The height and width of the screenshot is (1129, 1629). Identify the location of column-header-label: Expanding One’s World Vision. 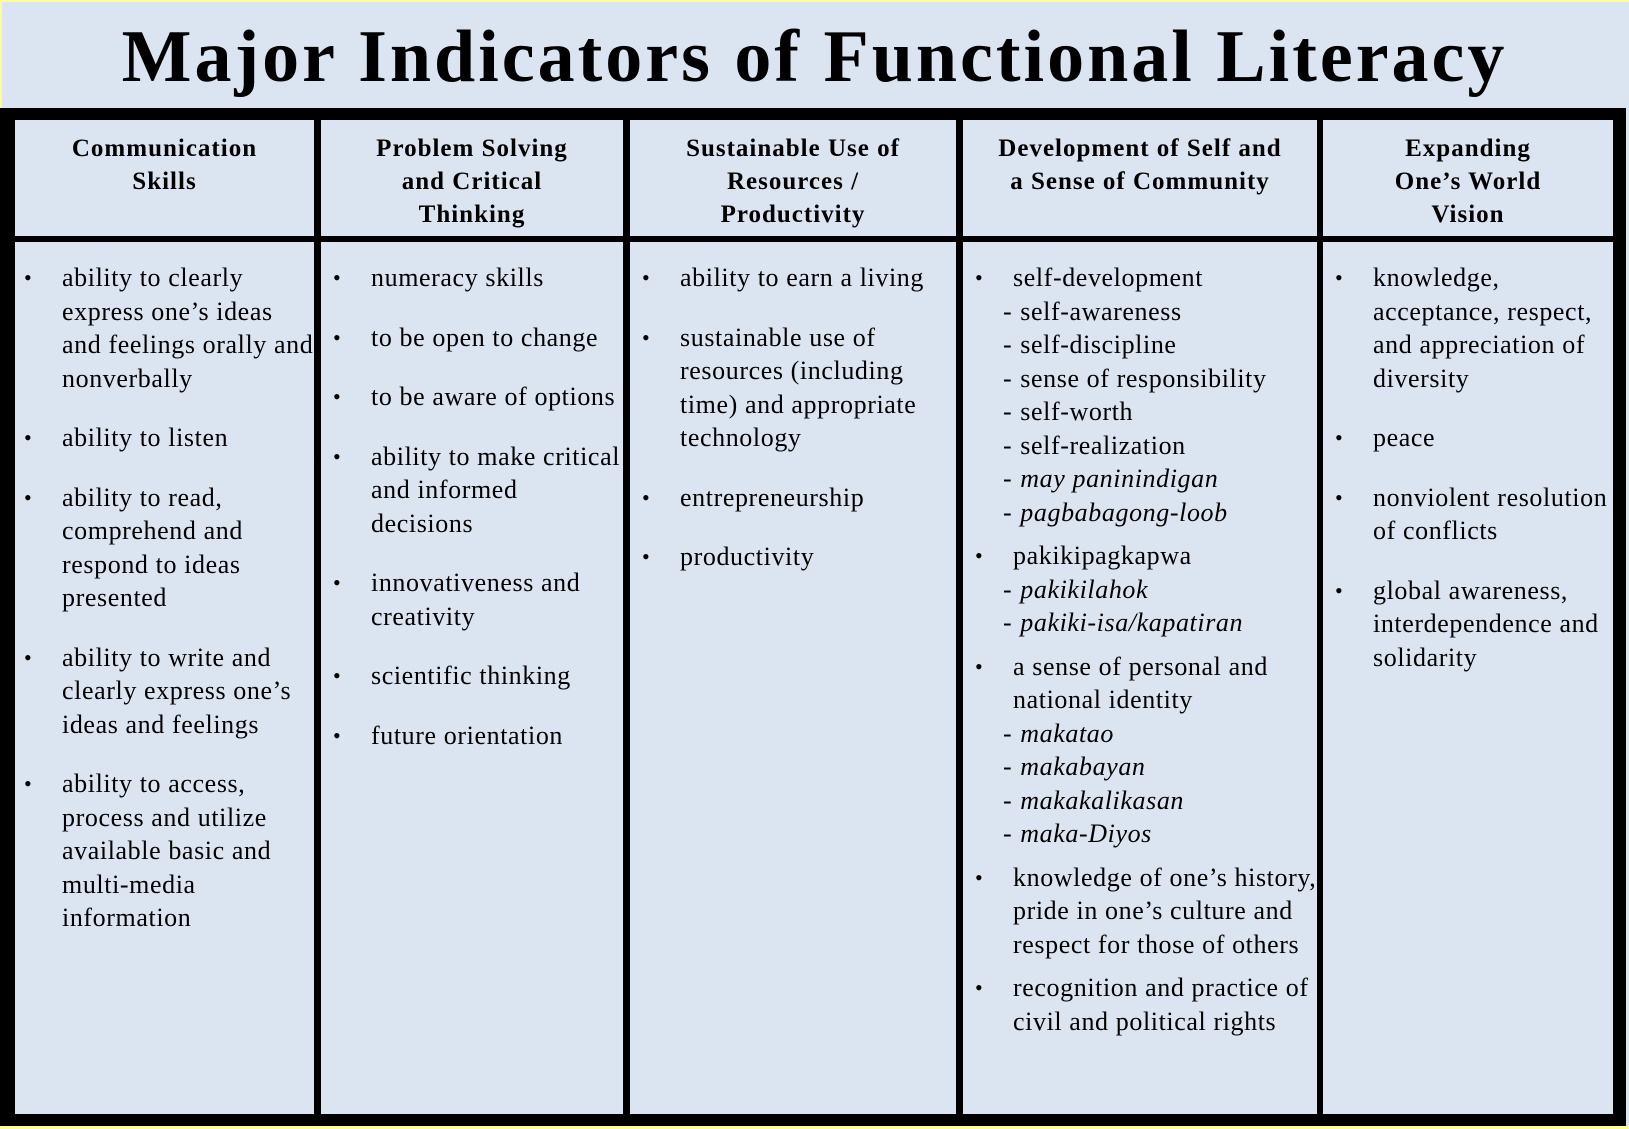
(1468, 181).